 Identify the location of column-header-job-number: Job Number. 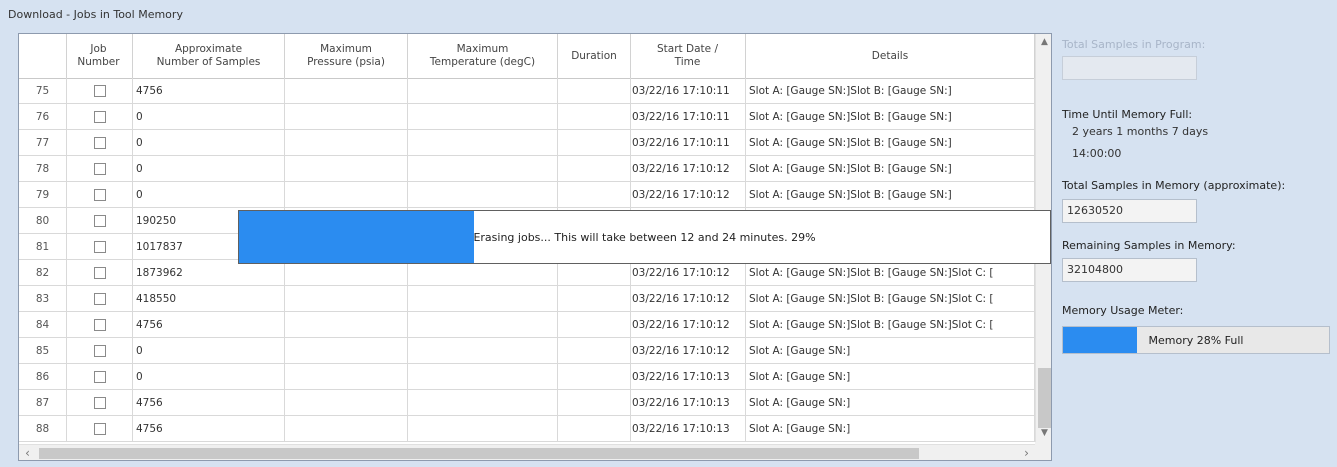
(100, 56).